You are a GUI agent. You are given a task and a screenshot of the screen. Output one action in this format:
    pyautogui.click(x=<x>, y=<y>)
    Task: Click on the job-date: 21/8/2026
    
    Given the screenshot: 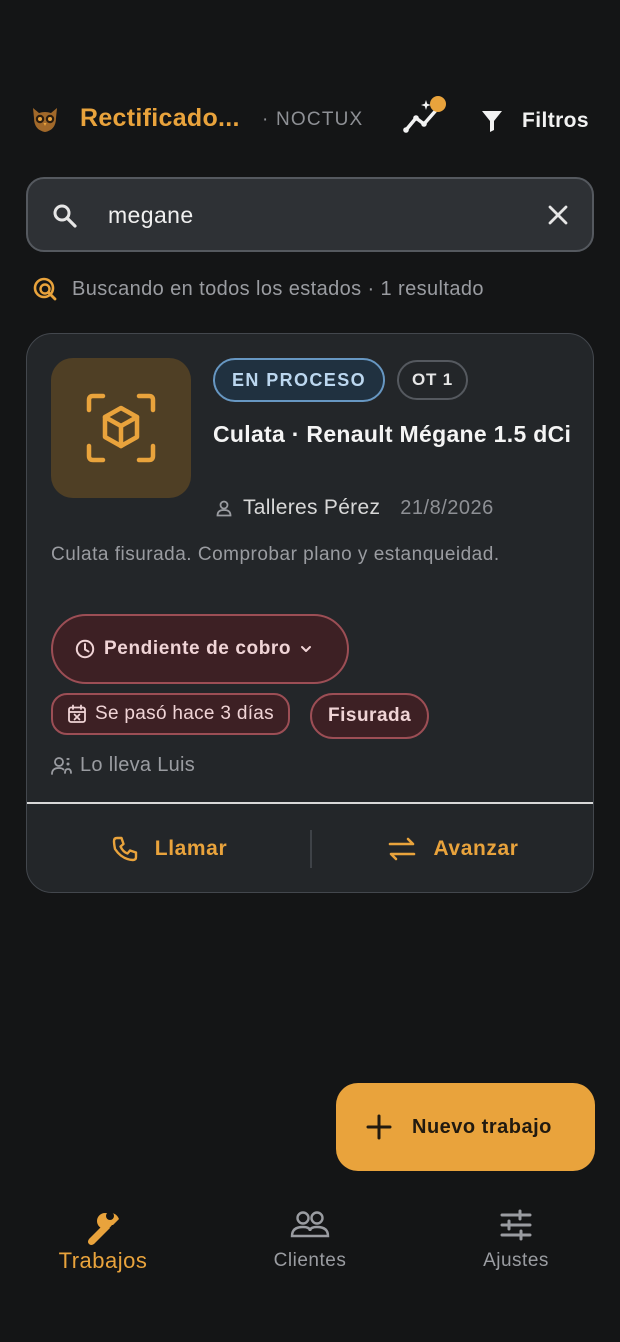 What is the action you would take?
    pyautogui.click(x=447, y=507)
    